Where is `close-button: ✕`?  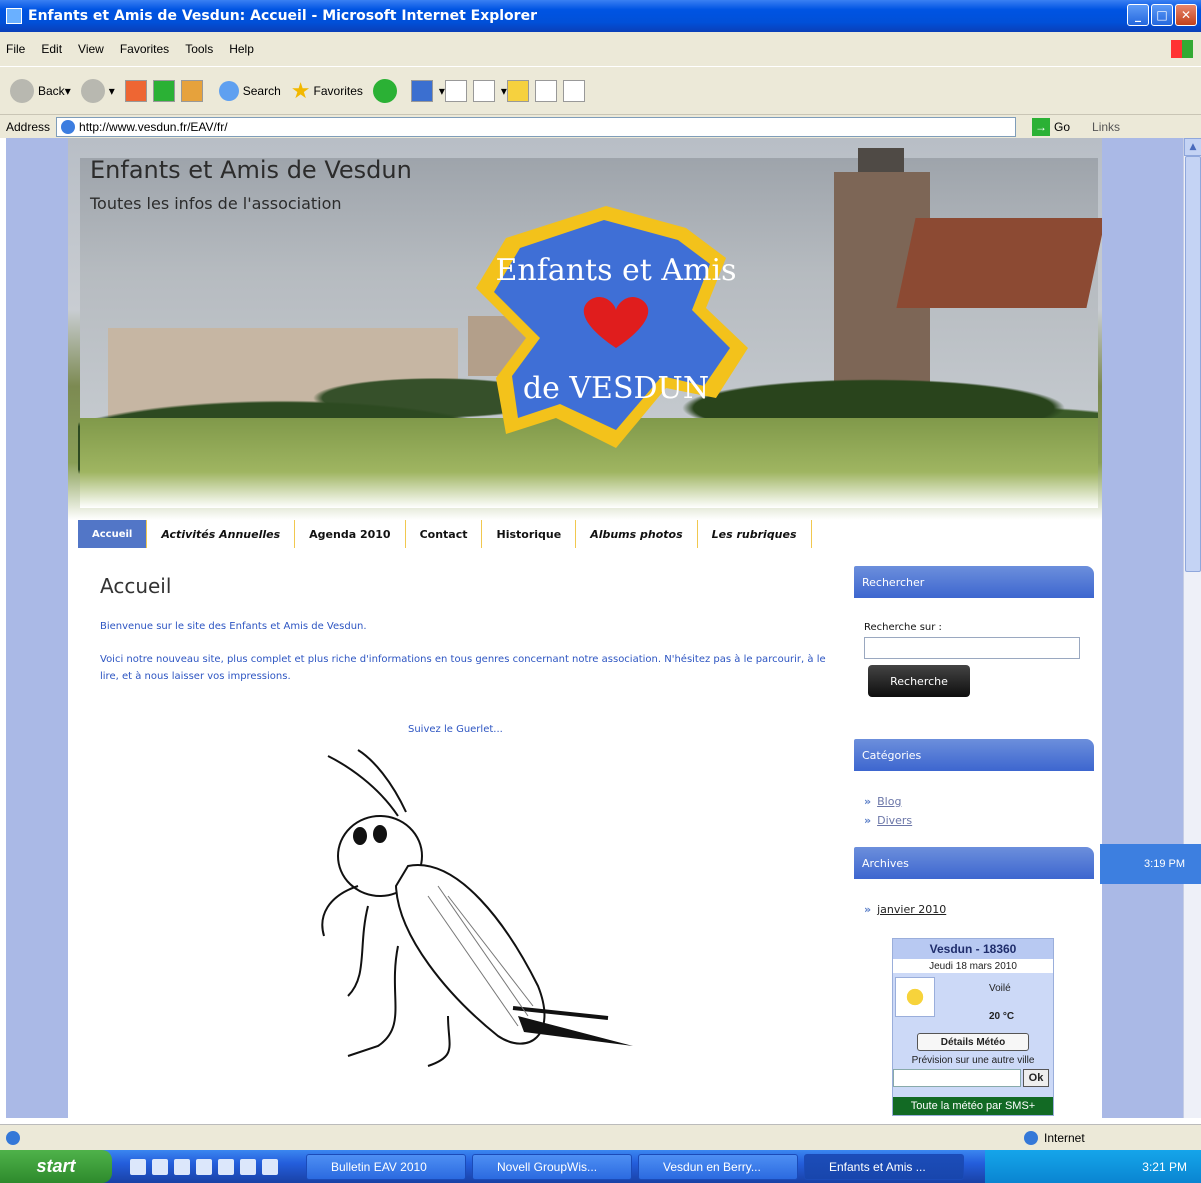 close-button: ✕ is located at coordinates (1186, 15).